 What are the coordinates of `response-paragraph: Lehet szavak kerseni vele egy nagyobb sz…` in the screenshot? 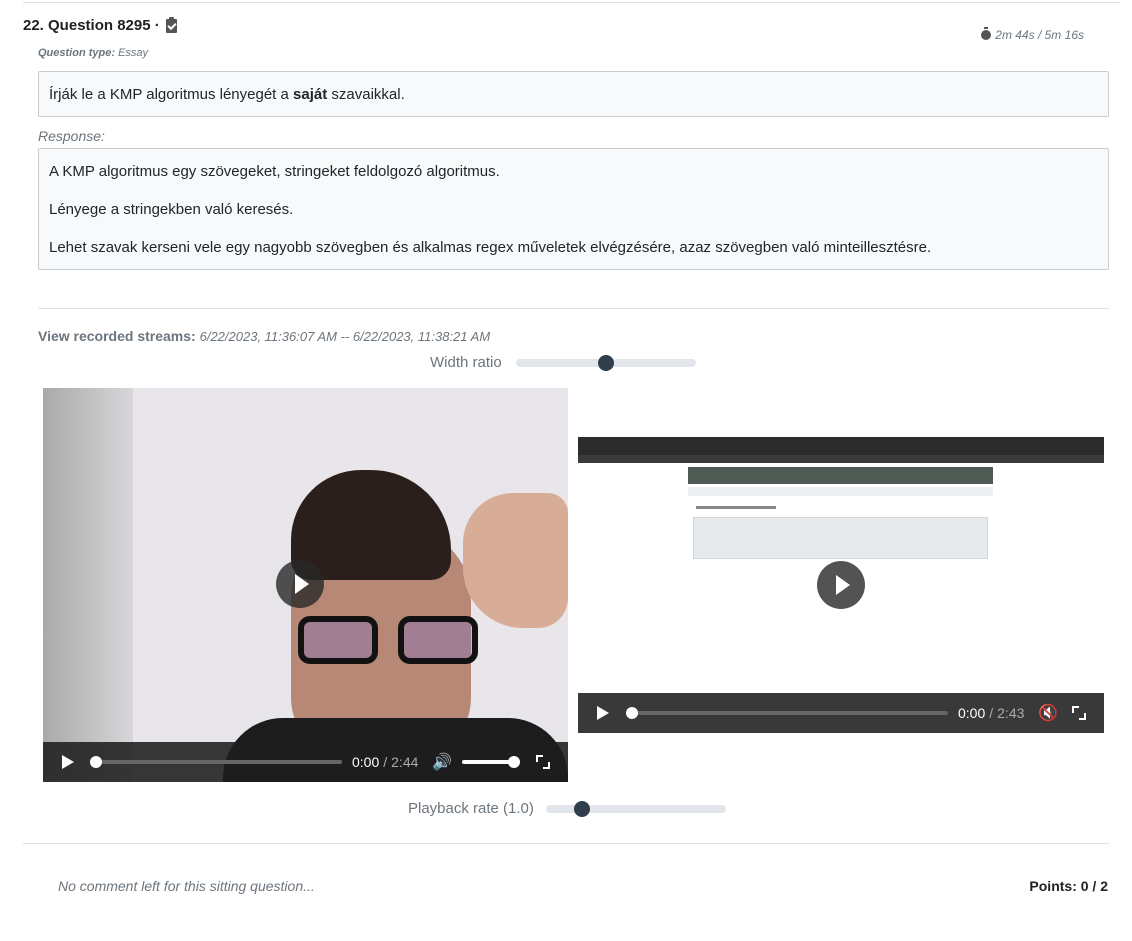 It's located at (490, 247).